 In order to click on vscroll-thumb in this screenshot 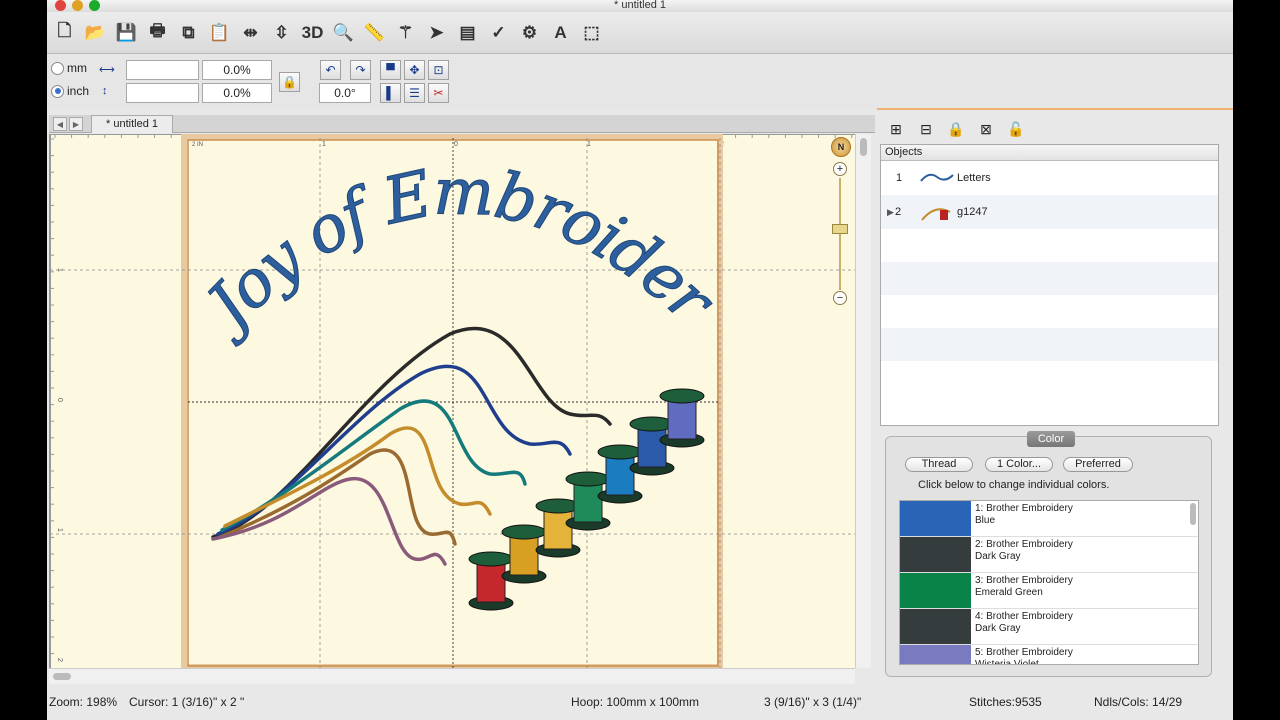, I will do `click(863, 147)`.